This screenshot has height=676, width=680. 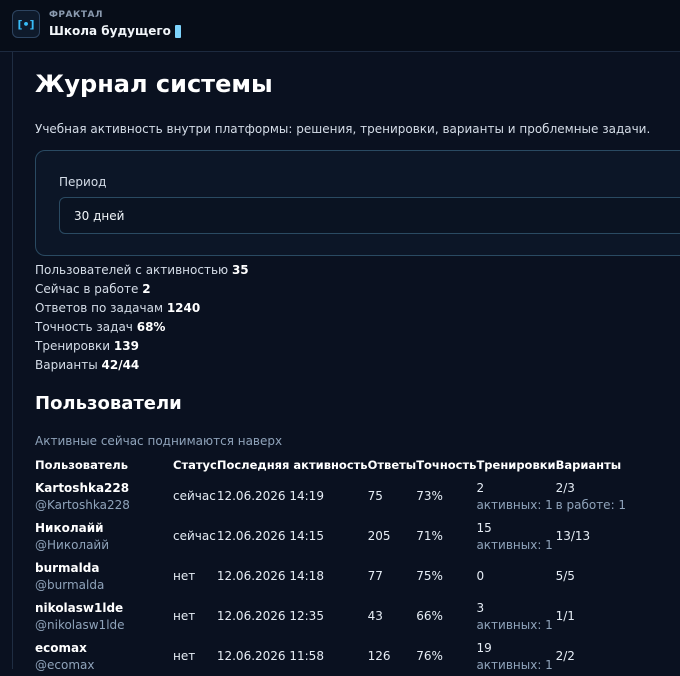 What do you see at coordinates (429, 496) in the screenshot?
I see `user-accuracy: 73%` at bounding box center [429, 496].